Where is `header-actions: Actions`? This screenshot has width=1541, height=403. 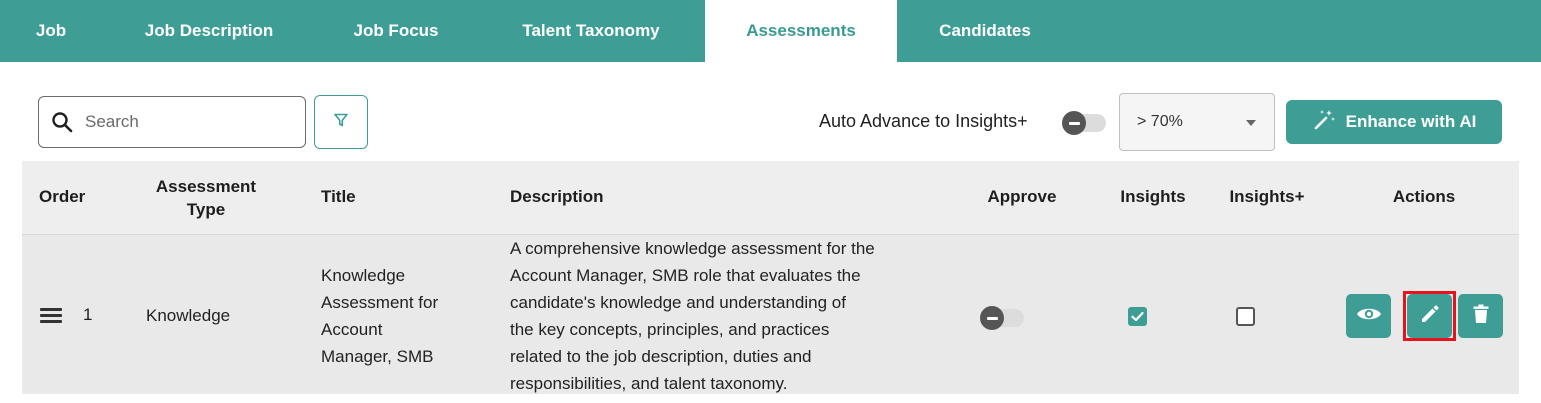
header-actions: Actions is located at coordinates (1424, 196).